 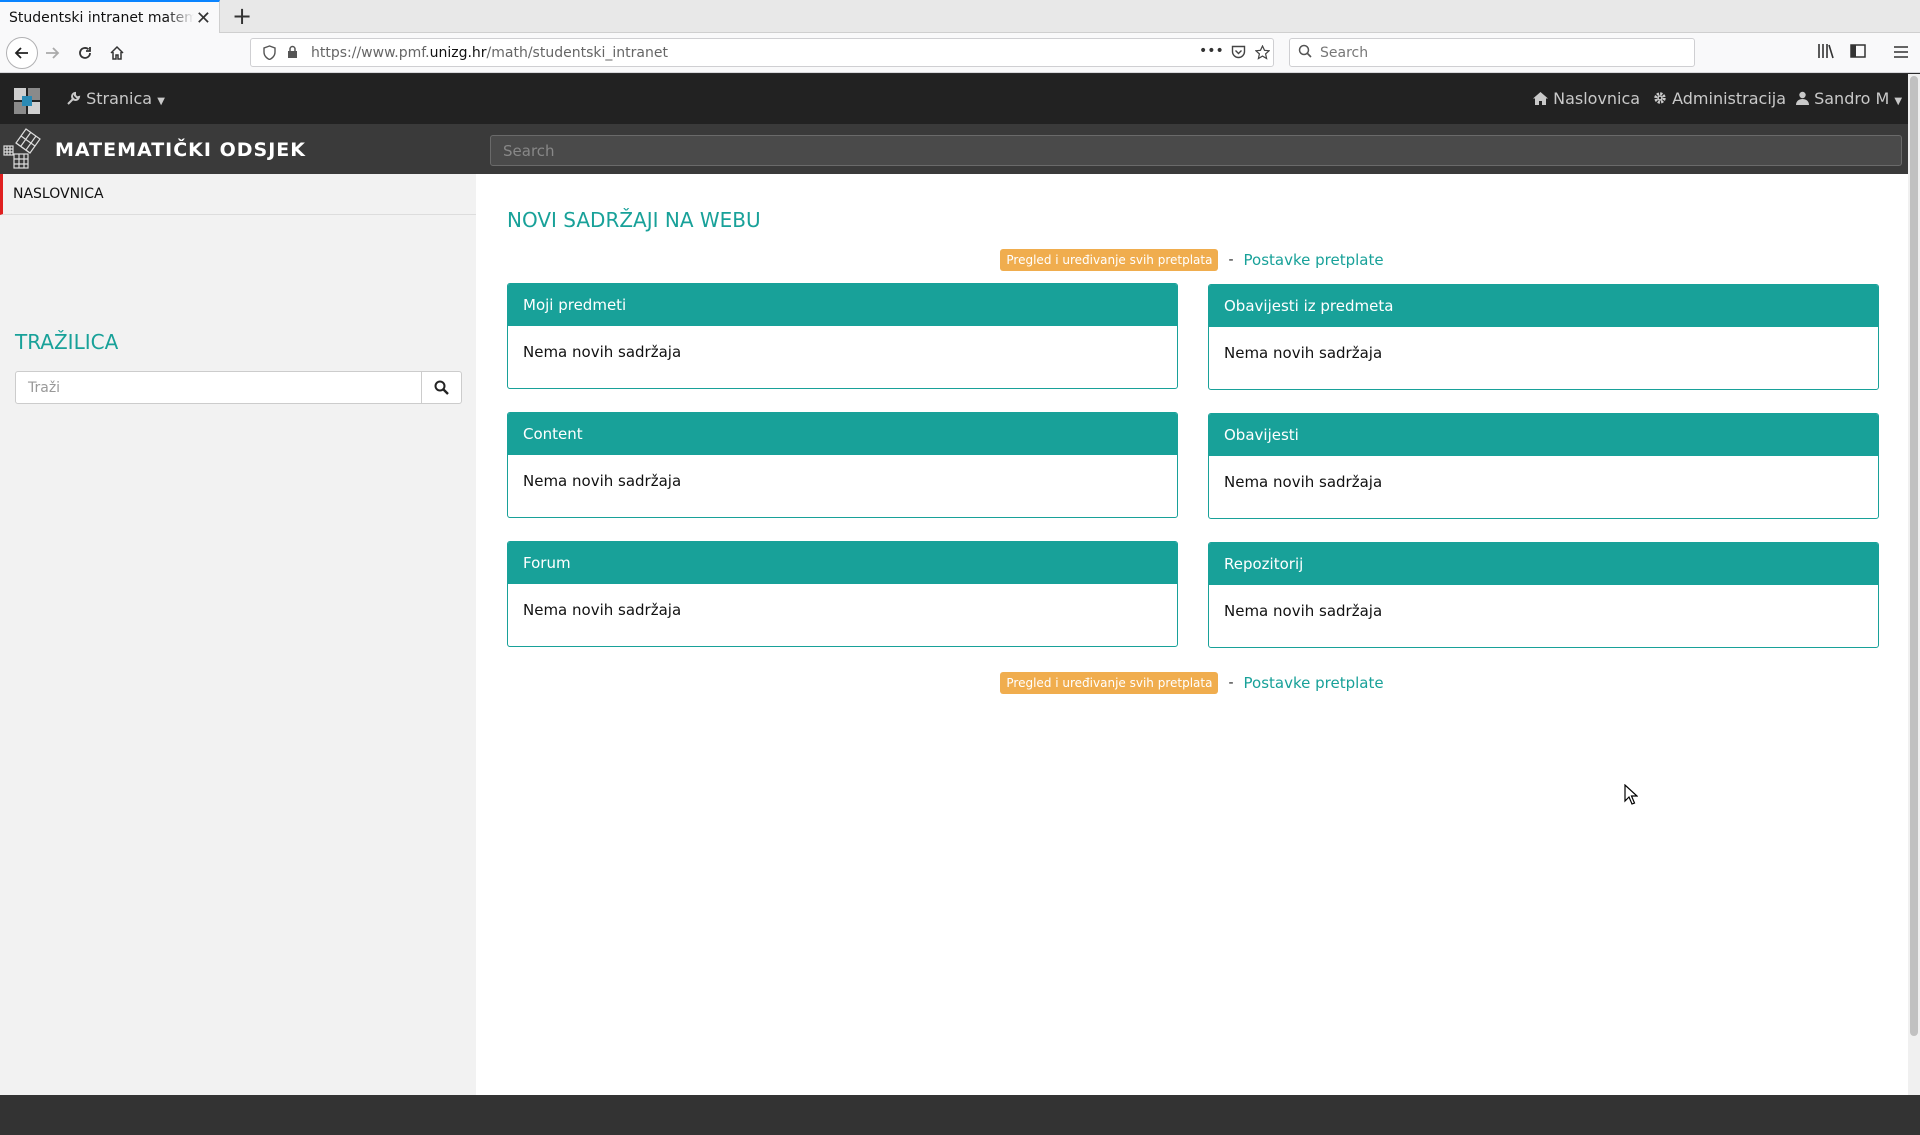 What do you see at coordinates (180, 150) in the screenshot?
I see `brand-title: MATEMATIČKI ODSJEK` at bounding box center [180, 150].